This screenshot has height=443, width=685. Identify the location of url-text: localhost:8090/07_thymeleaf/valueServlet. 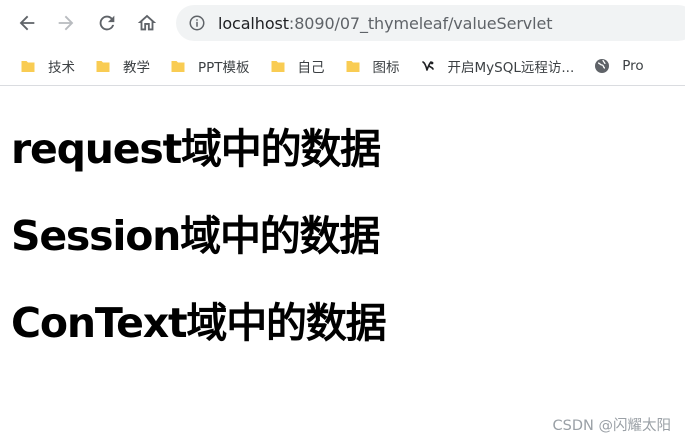
(385, 23).